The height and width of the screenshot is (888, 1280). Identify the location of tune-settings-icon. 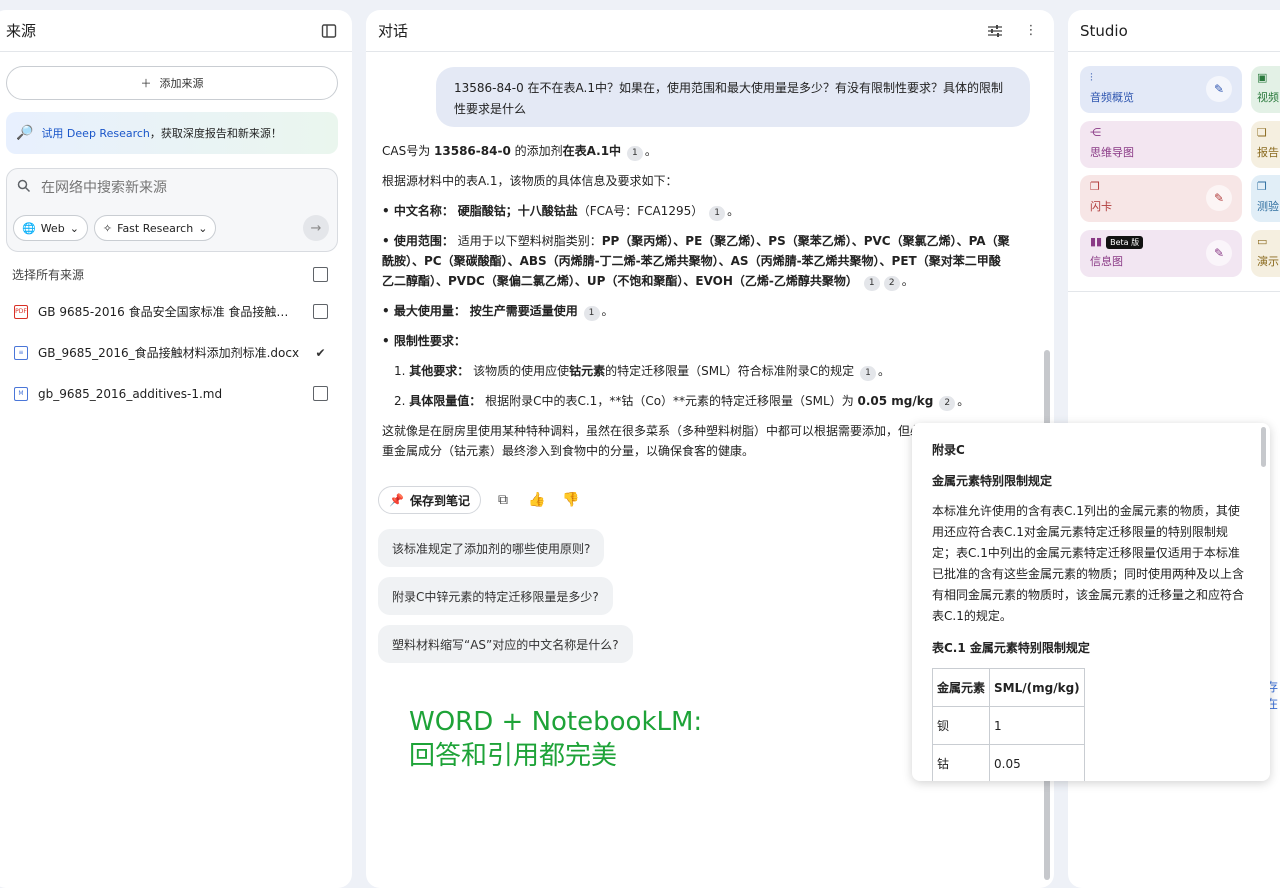
(995, 31).